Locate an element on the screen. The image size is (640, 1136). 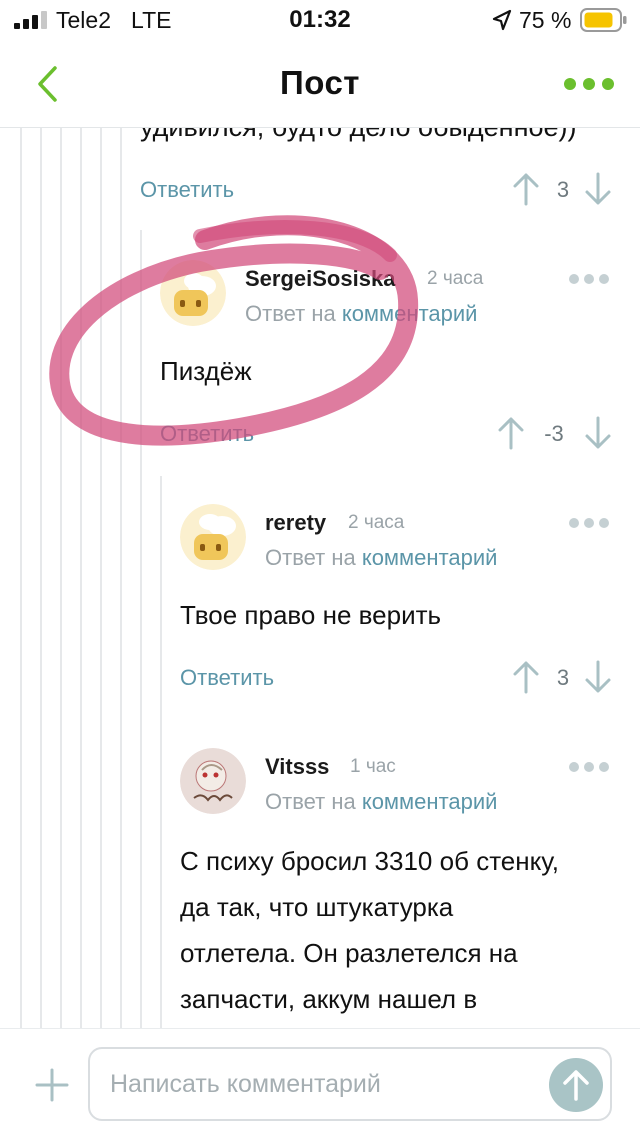
comment-author: SergeiSosiska is located at coordinates (320, 279).